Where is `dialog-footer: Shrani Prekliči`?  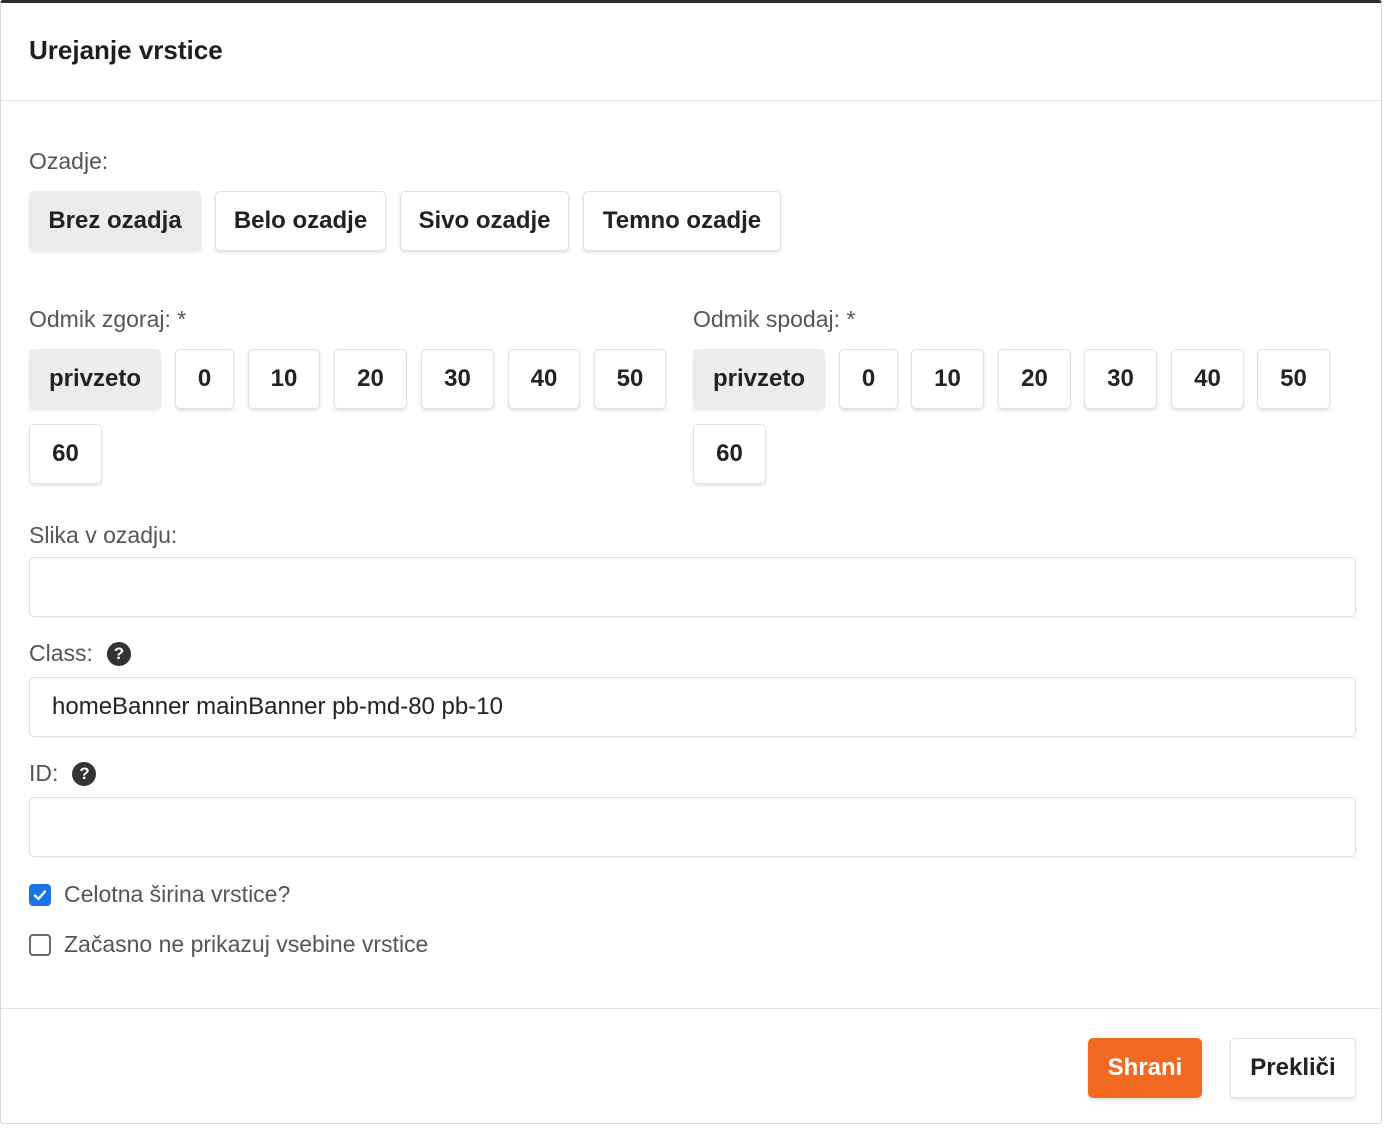
dialog-footer: Shrani Prekliči is located at coordinates (691, 1066).